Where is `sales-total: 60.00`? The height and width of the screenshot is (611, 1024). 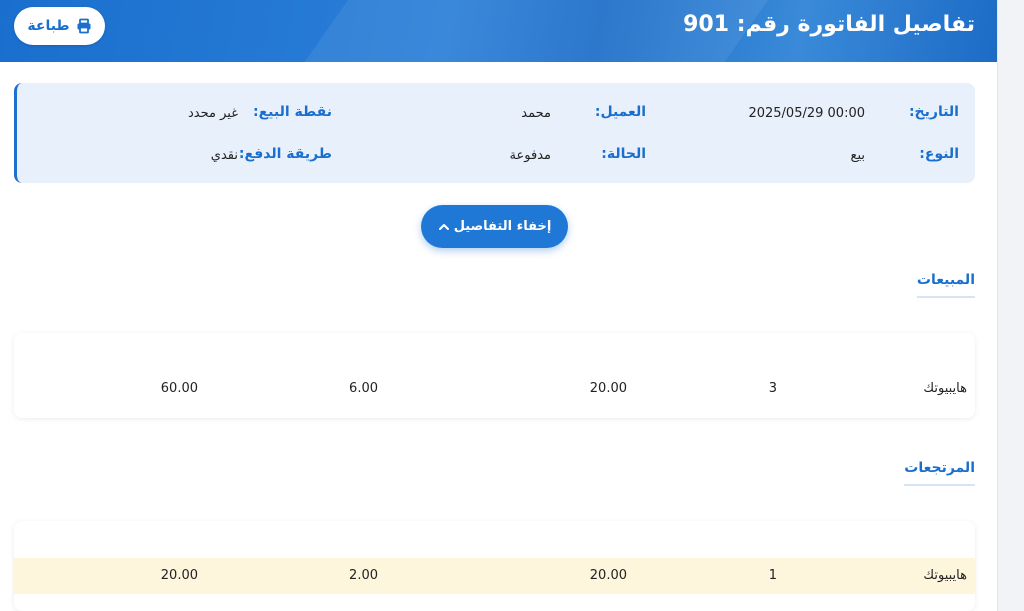 sales-total: 60.00 is located at coordinates (179, 388).